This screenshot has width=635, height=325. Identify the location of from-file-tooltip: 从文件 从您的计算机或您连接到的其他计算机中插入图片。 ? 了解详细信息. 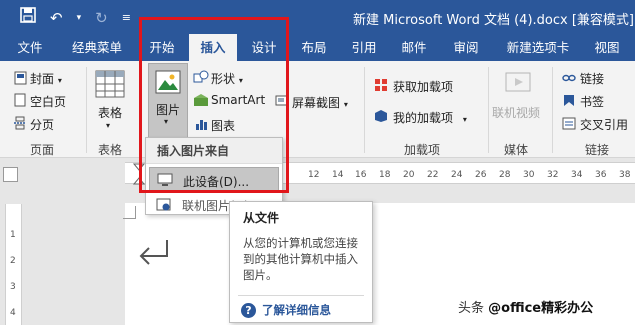
(301, 262).